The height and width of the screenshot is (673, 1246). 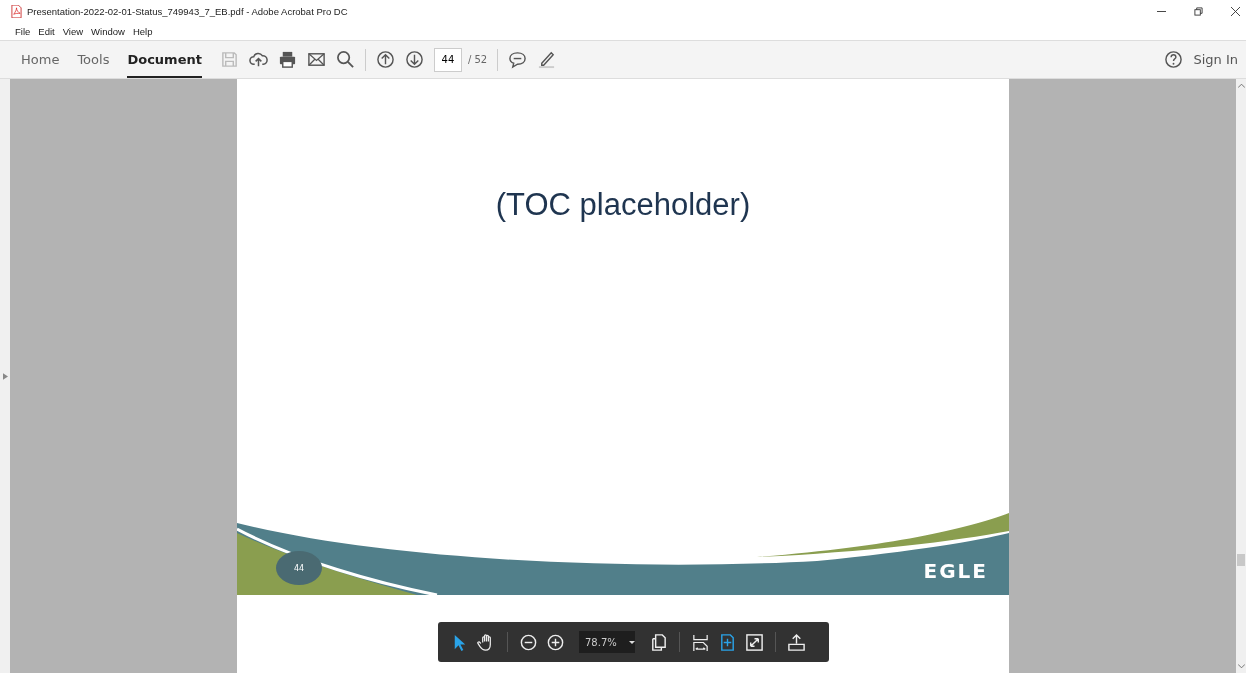 What do you see at coordinates (23, 31) in the screenshot?
I see `menu-item: File` at bounding box center [23, 31].